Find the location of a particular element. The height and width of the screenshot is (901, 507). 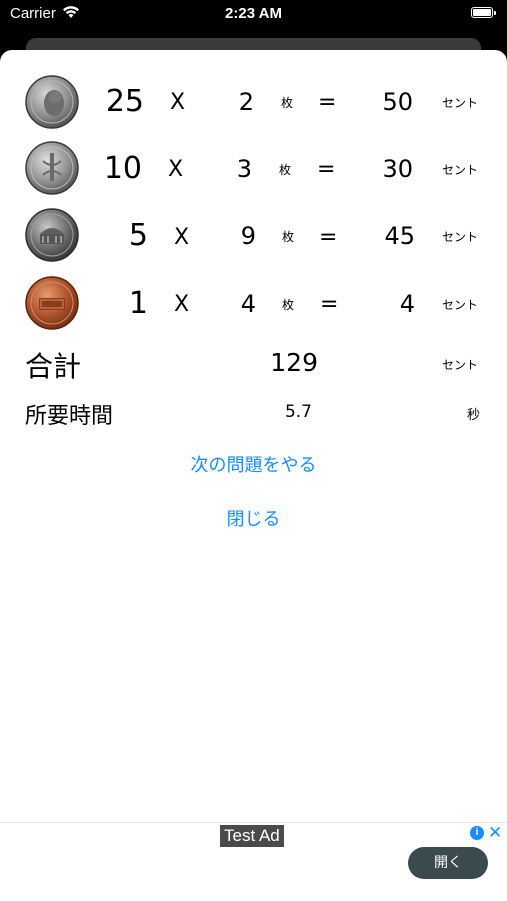

close-button: 閉じる is located at coordinates (253, 518).